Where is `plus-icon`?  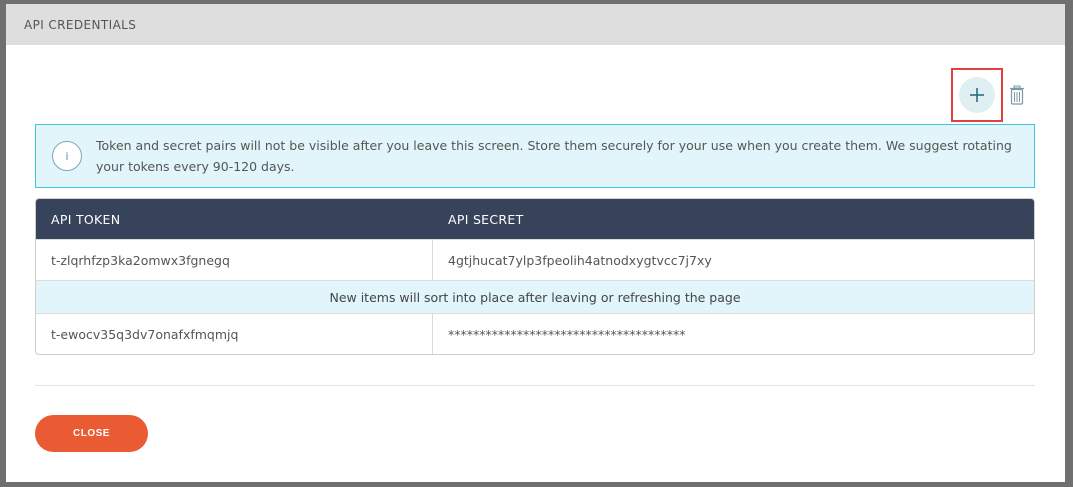
plus-icon is located at coordinates (977, 95).